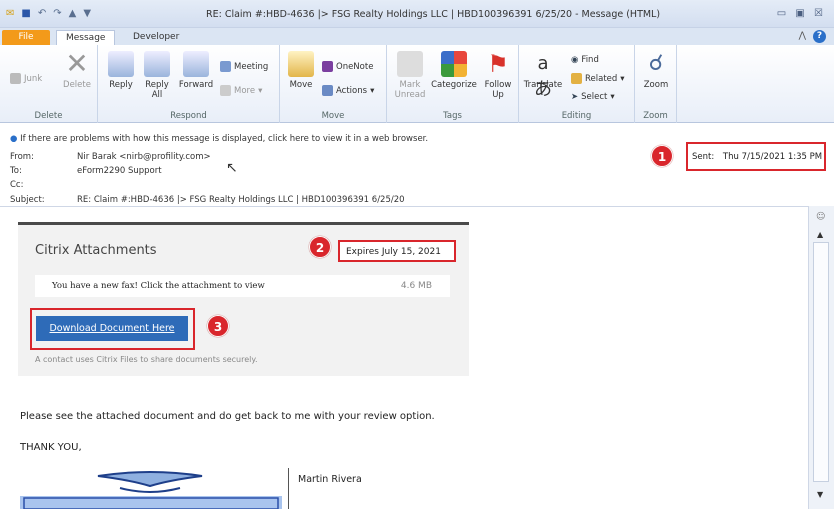  Describe the element at coordinates (598, 78) in the screenshot. I see `related-button: Related ▾` at that location.